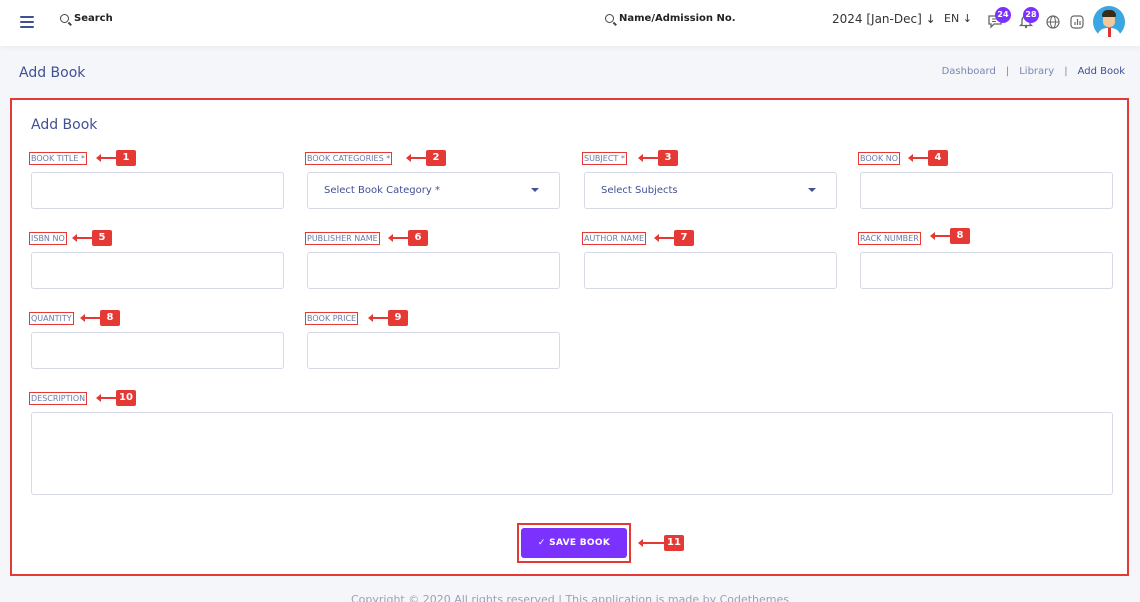 This screenshot has height=602, width=1140. I want to click on page-title: Add Book, so click(52, 73).